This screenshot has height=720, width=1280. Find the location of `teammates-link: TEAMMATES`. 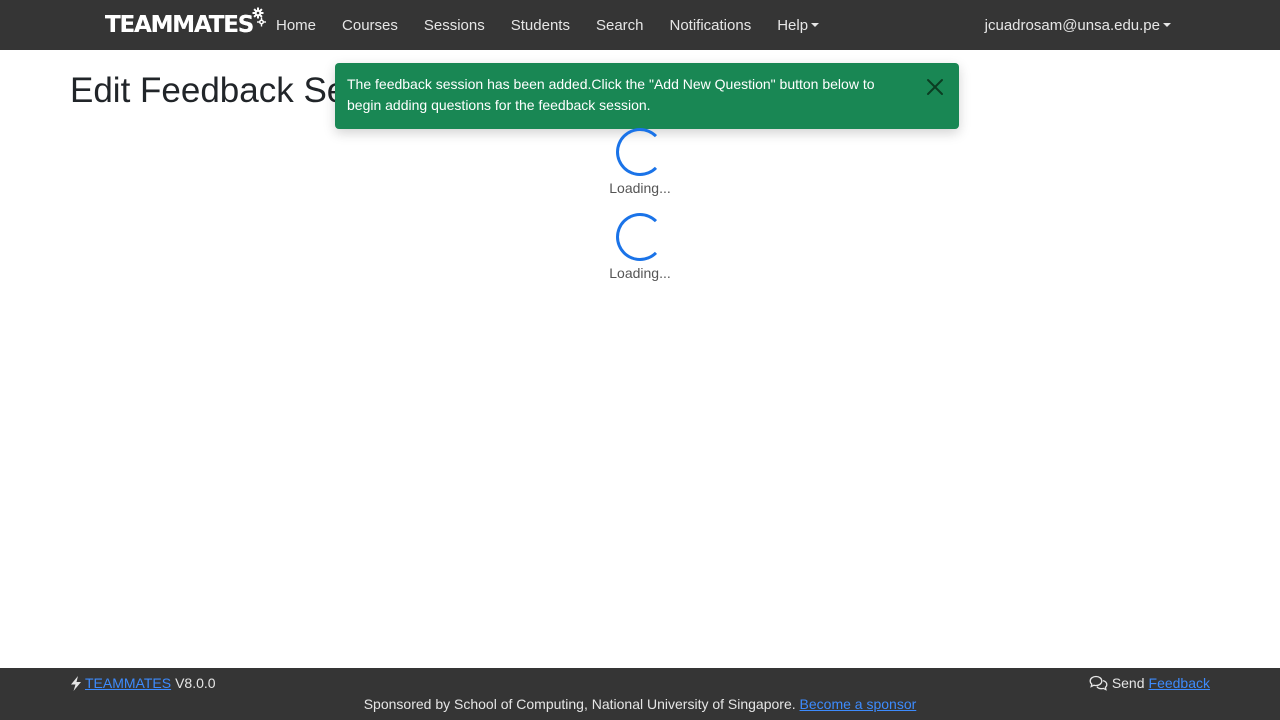

teammates-link: TEAMMATES is located at coordinates (128, 683).